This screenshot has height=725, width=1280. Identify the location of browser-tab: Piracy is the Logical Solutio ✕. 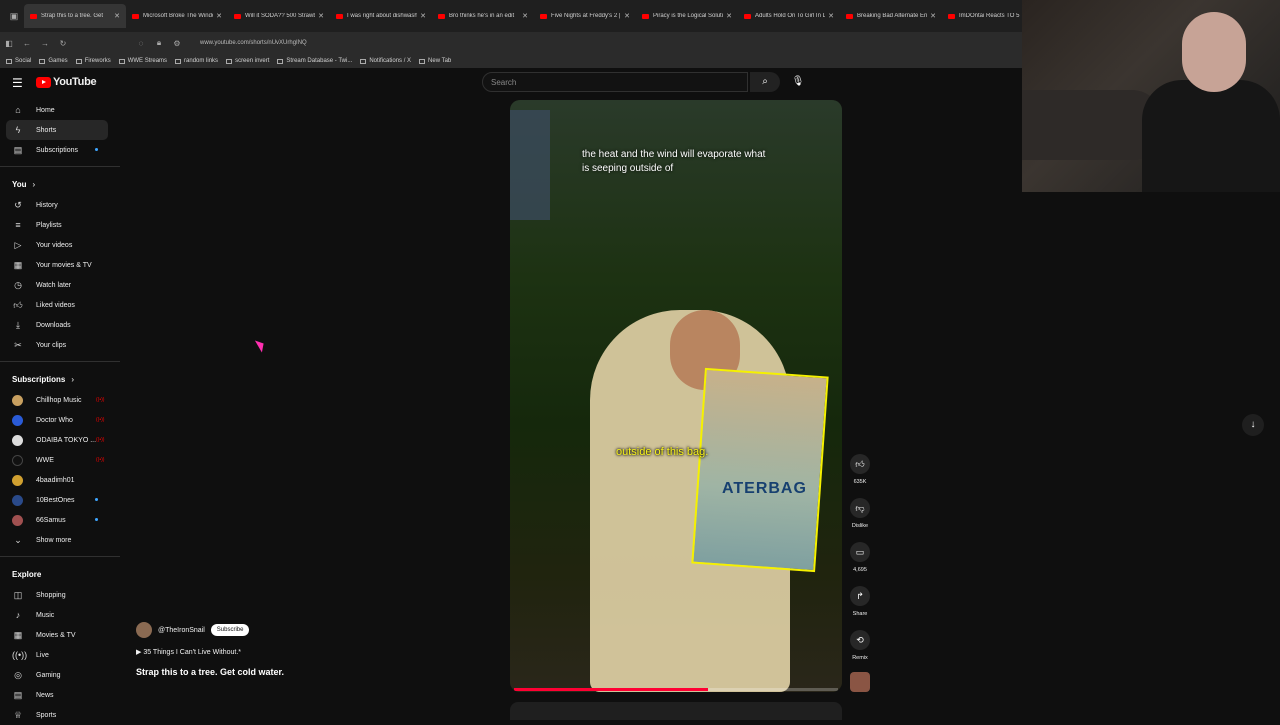
(687, 16).